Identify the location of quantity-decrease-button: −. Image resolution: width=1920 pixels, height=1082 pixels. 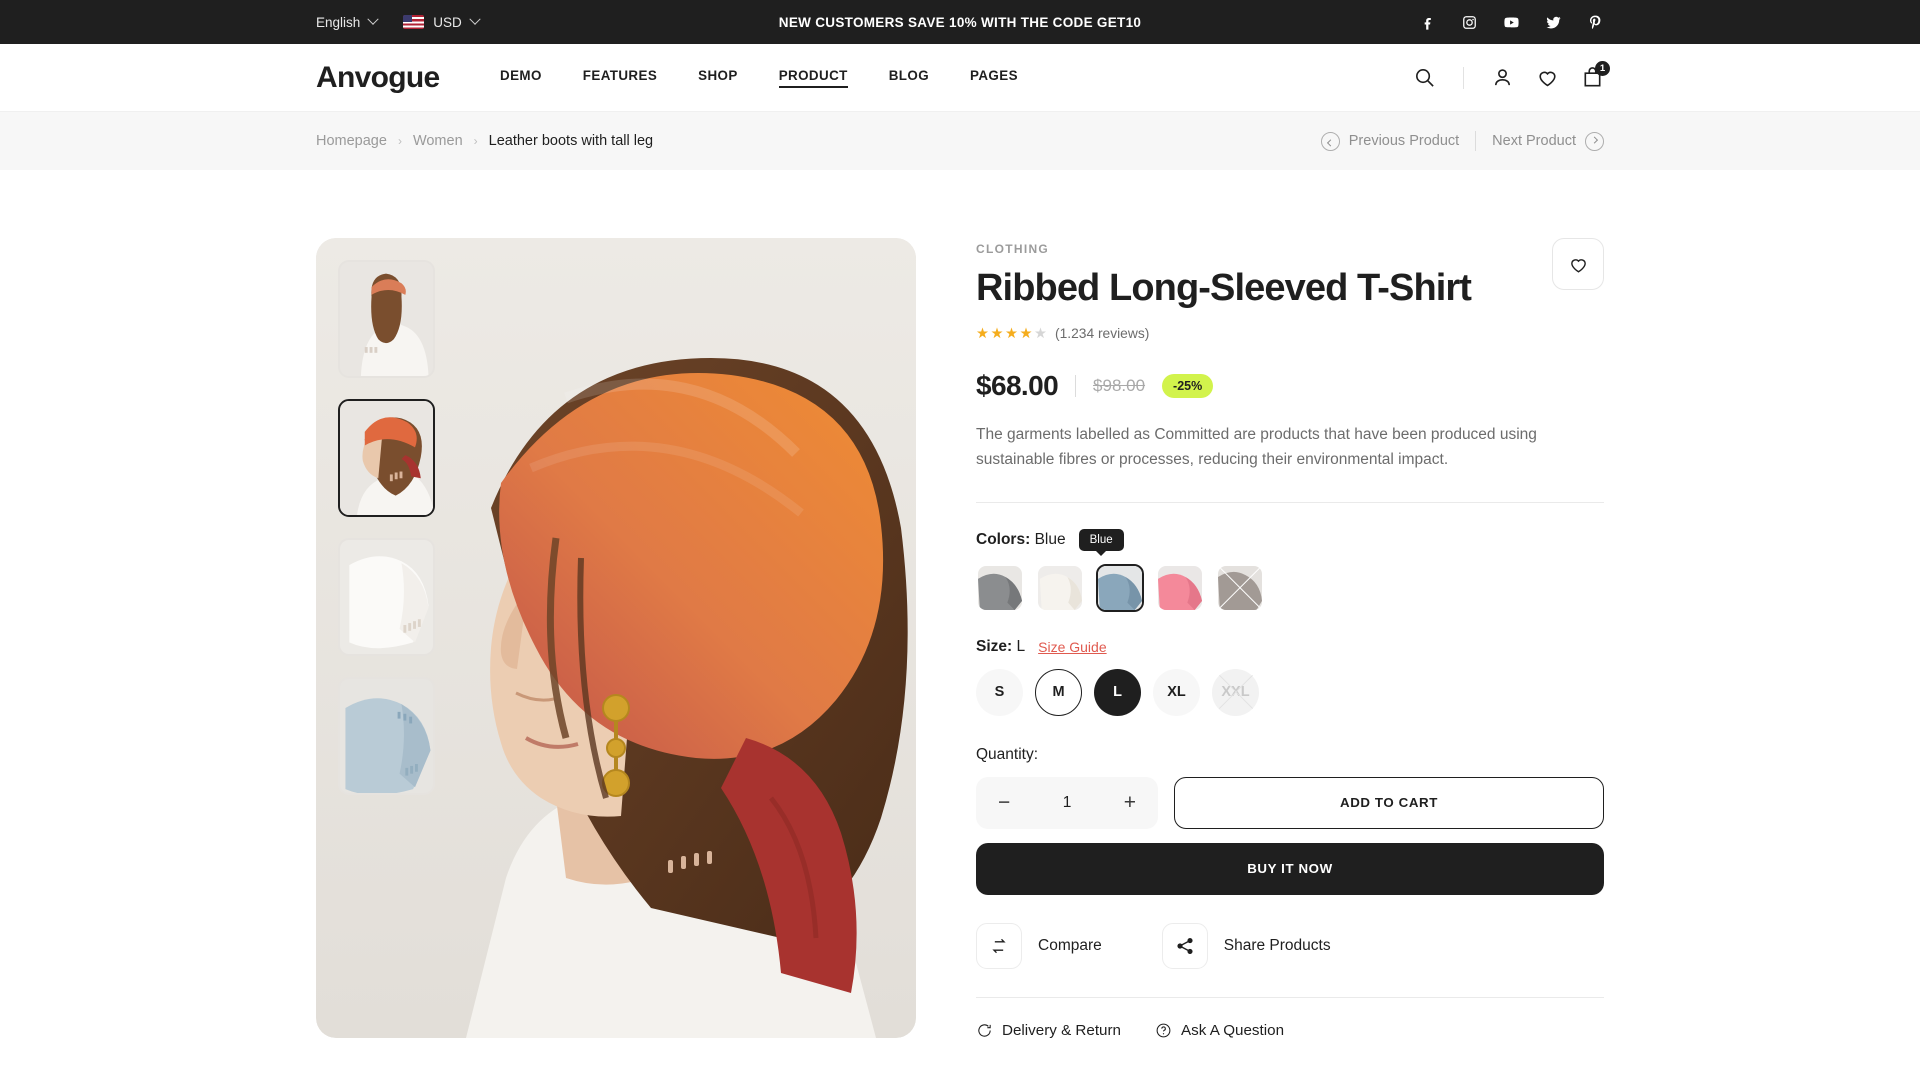
(1004, 802).